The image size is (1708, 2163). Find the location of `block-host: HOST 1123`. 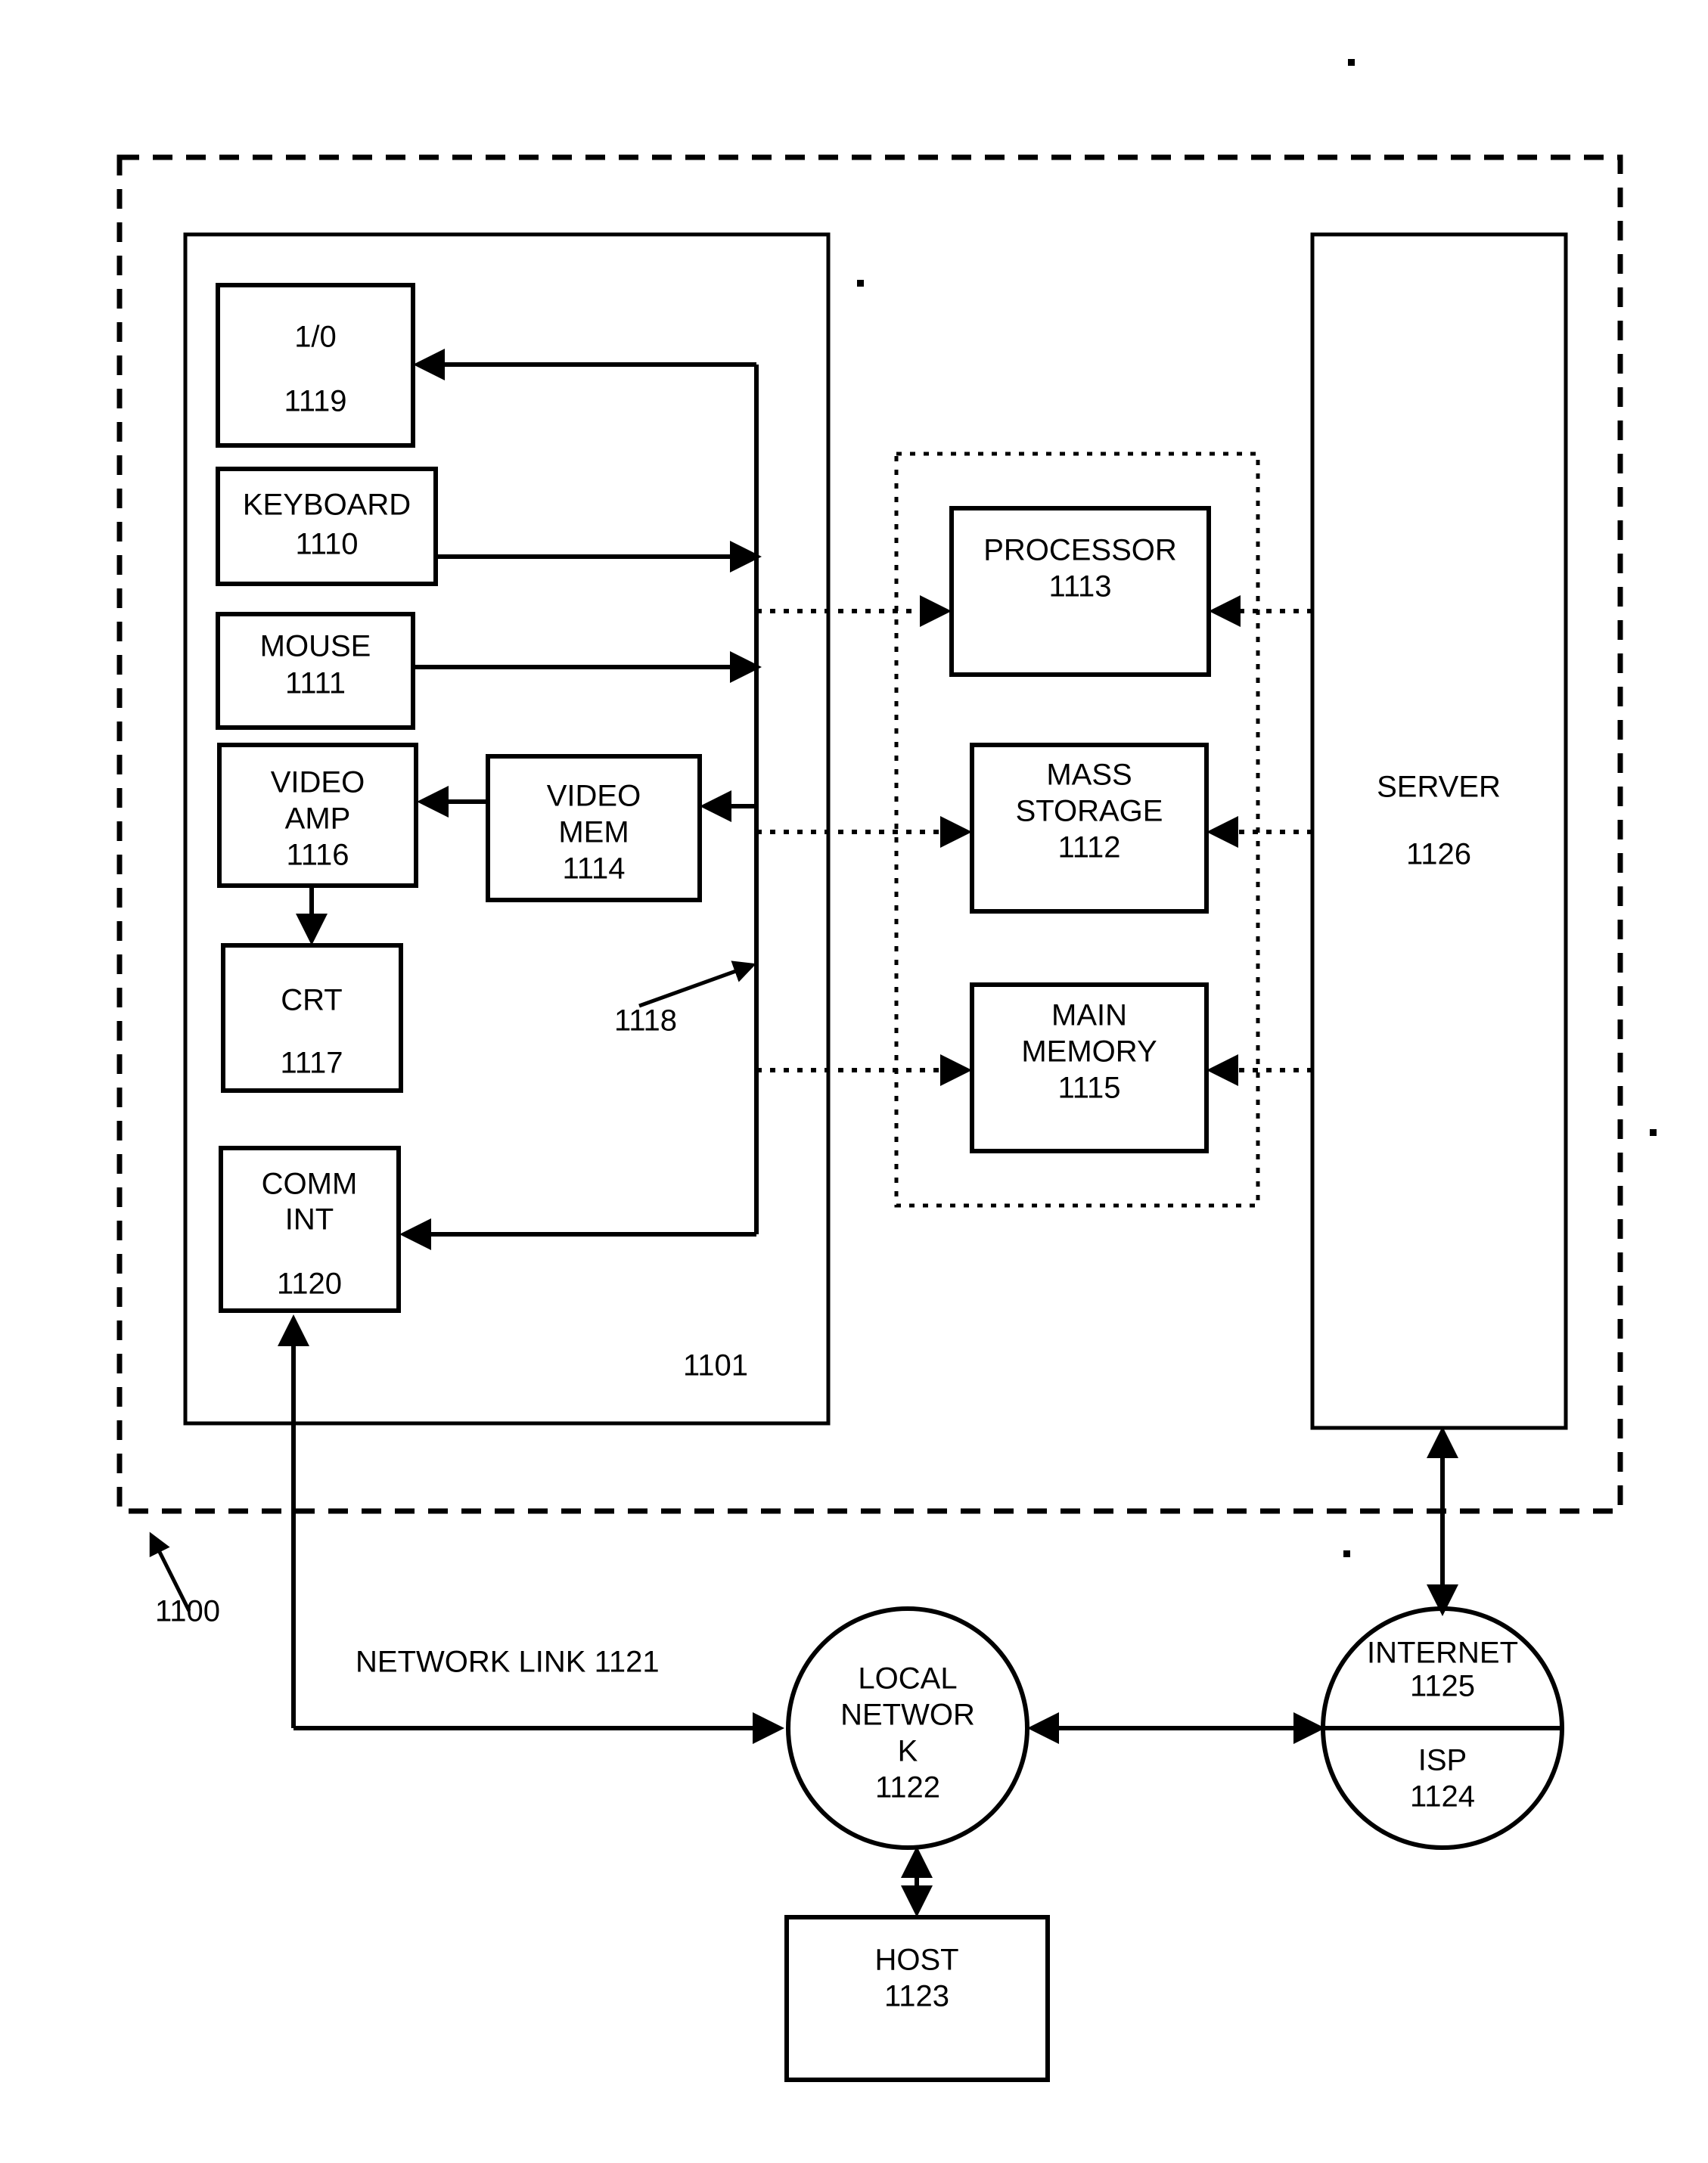

block-host: HOST 1123 is located at coordinates (917, 1998).